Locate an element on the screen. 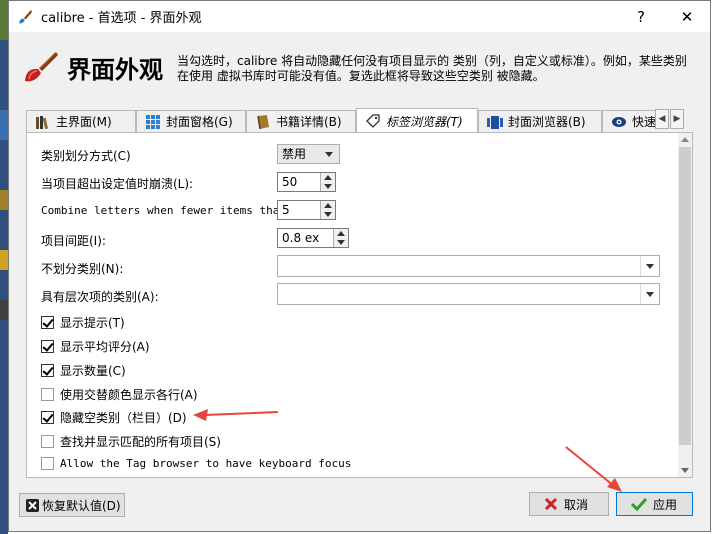  panel-scrollbar is located at coordinates (685, 305).